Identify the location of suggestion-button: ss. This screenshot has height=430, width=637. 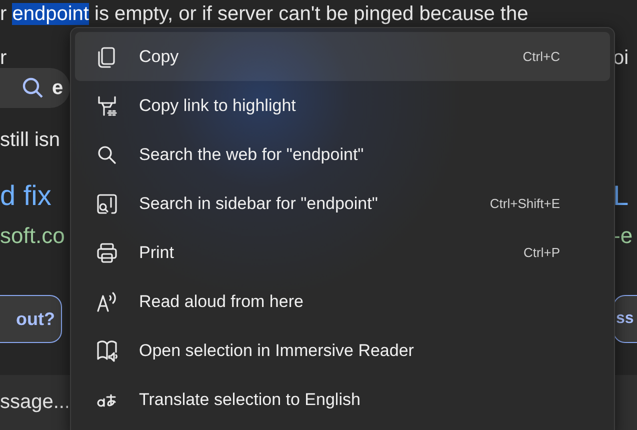
(625, 319).